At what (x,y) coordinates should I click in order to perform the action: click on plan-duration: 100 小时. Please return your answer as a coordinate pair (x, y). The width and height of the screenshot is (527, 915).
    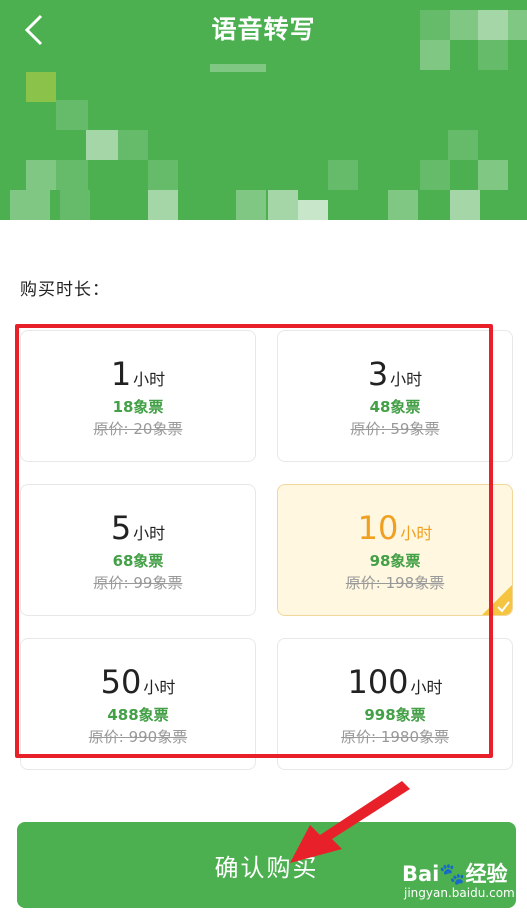
    Looking at the image, I should click on (395, 683).